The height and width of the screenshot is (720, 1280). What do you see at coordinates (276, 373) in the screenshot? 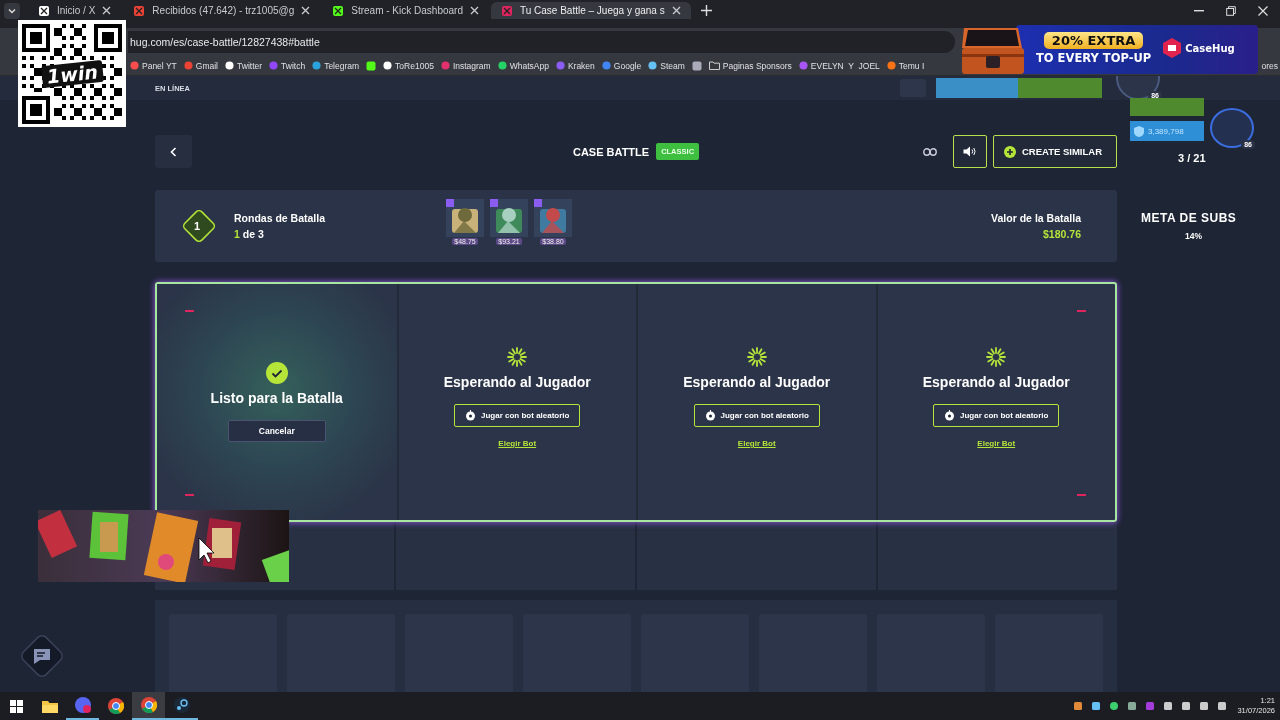
I see `check-icon` at bounding box center [276, 373].